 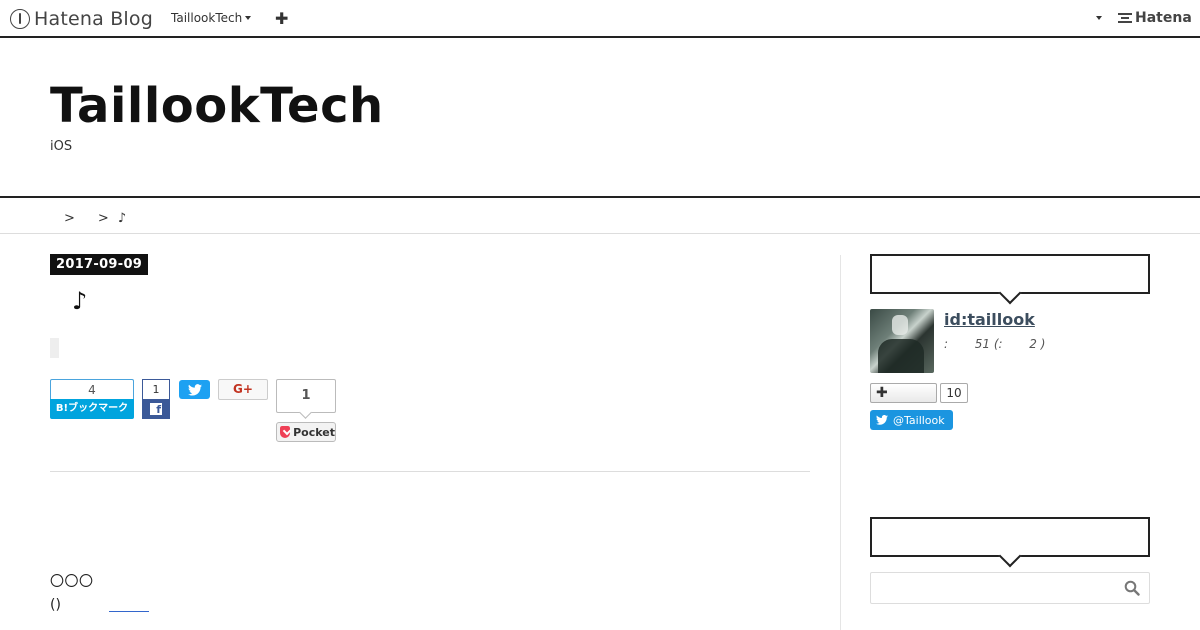 What do you see at coordinates (99, 264) in the screenshot?
I see `entry-date: 2017-09-09` at bounding box center [99, 264].